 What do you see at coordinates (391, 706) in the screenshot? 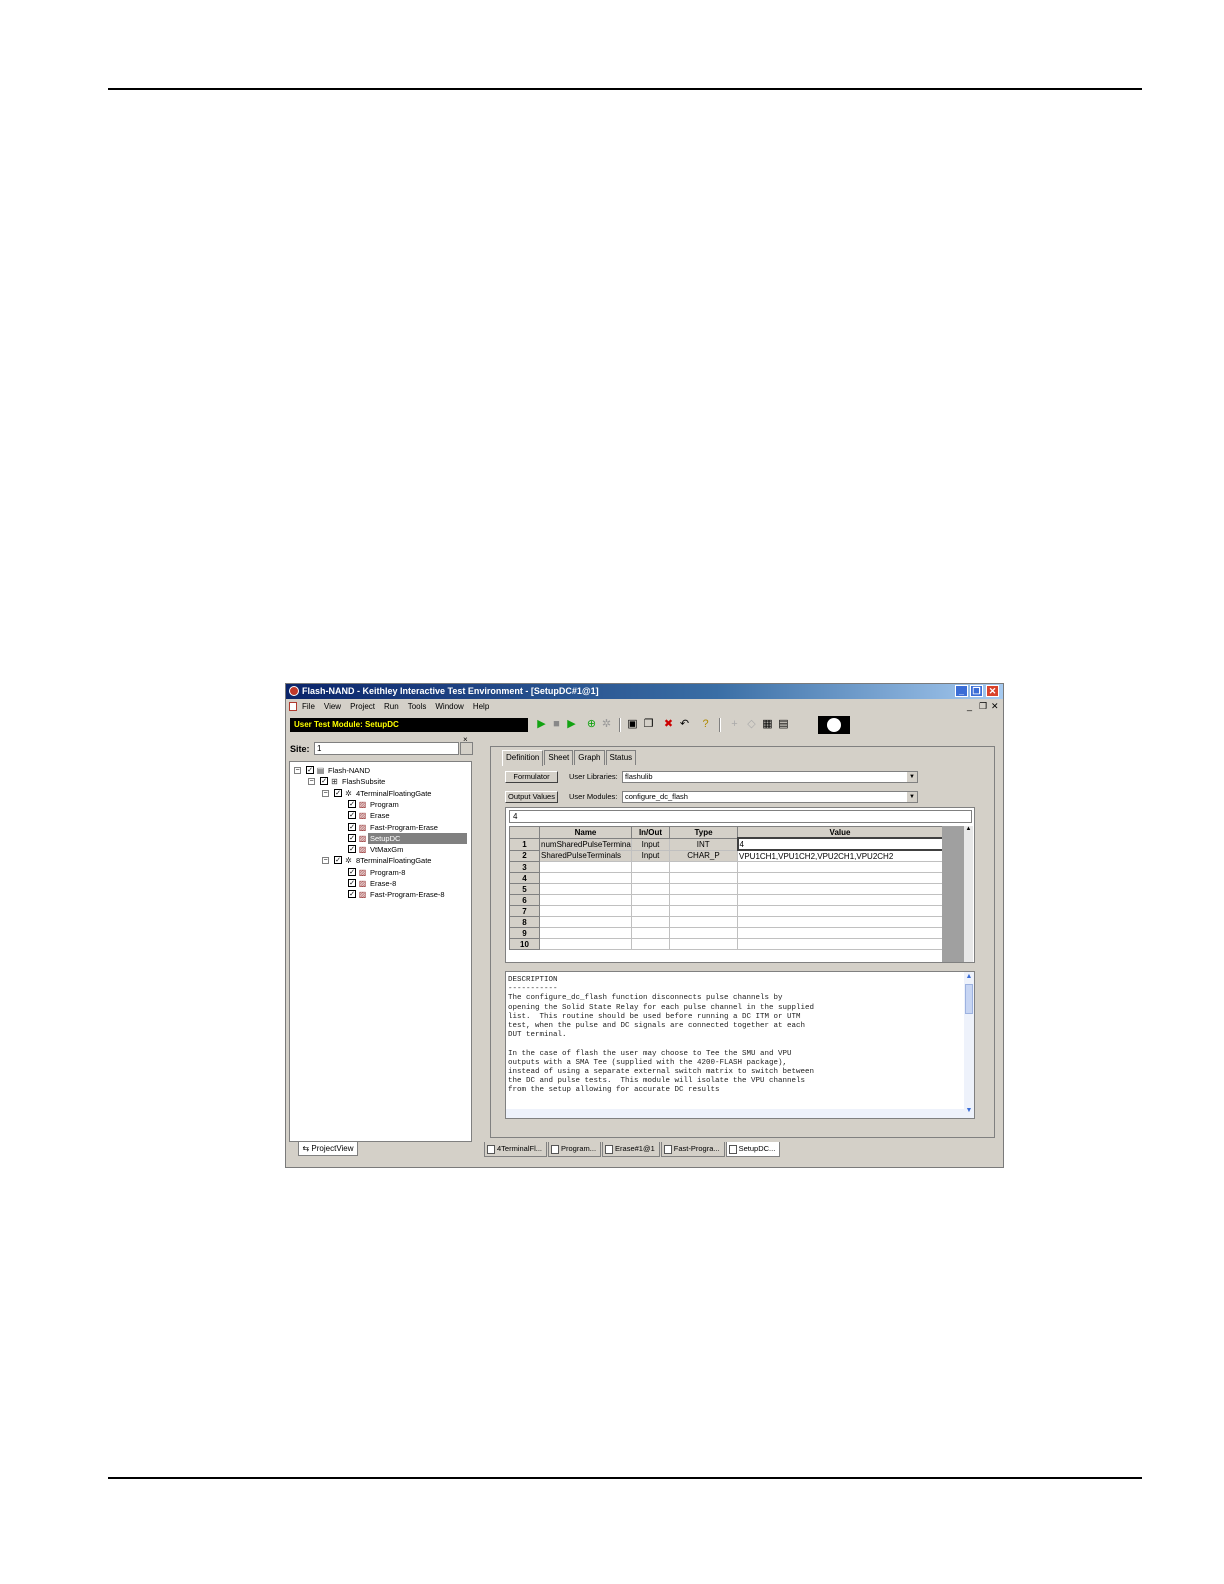
I see `menu-run: Run` at bounding box center [391, 706].